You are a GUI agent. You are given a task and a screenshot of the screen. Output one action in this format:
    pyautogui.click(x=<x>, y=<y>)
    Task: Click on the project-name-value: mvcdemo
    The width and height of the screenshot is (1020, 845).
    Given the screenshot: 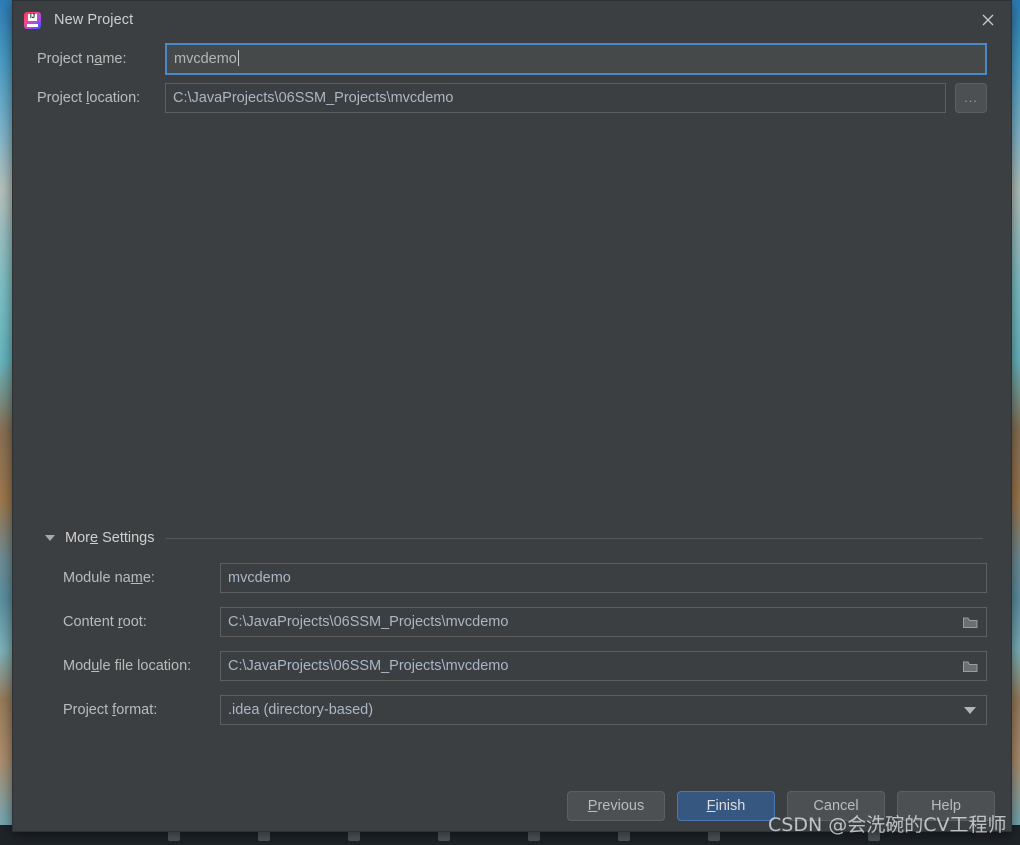 What is the action you would take?
    pyautogui.click(x=205, y=59)
    